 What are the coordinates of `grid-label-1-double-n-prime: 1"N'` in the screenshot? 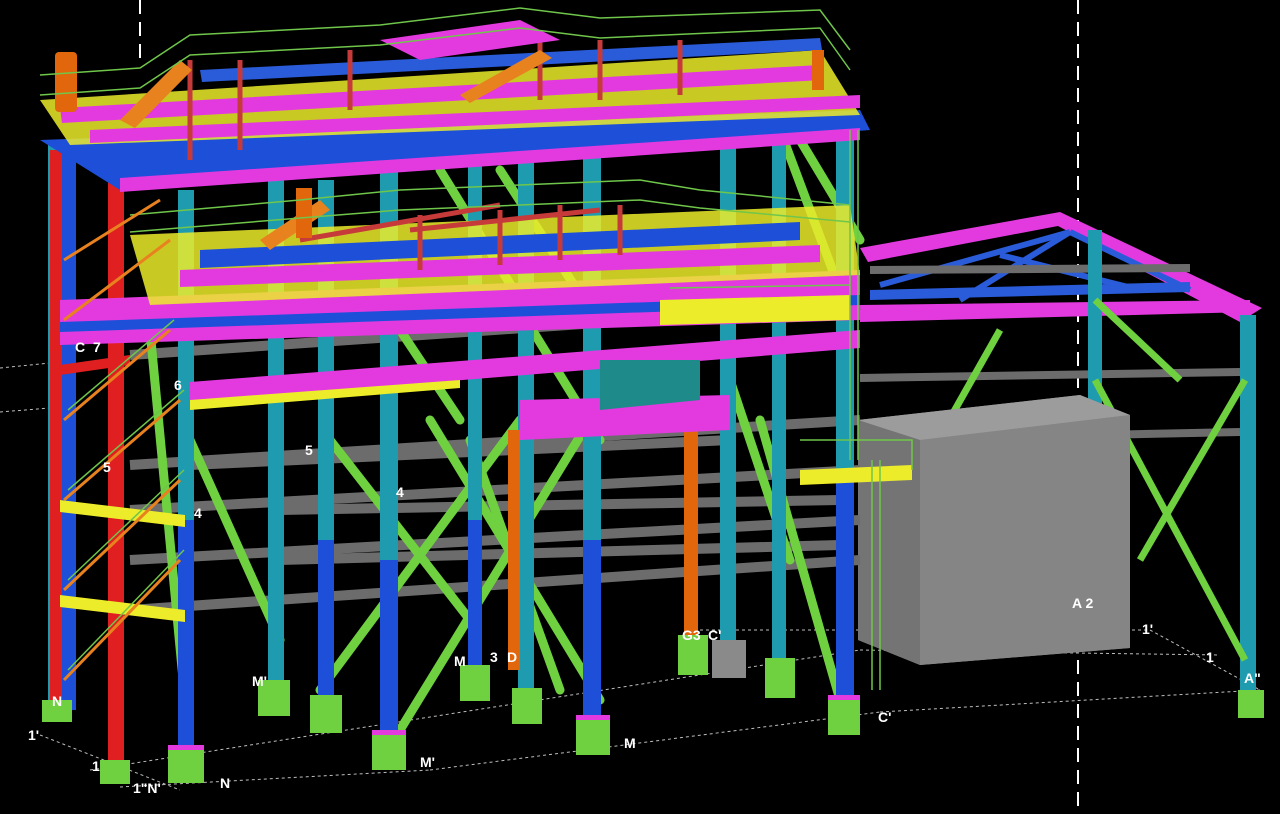 It's located at (147, 788).